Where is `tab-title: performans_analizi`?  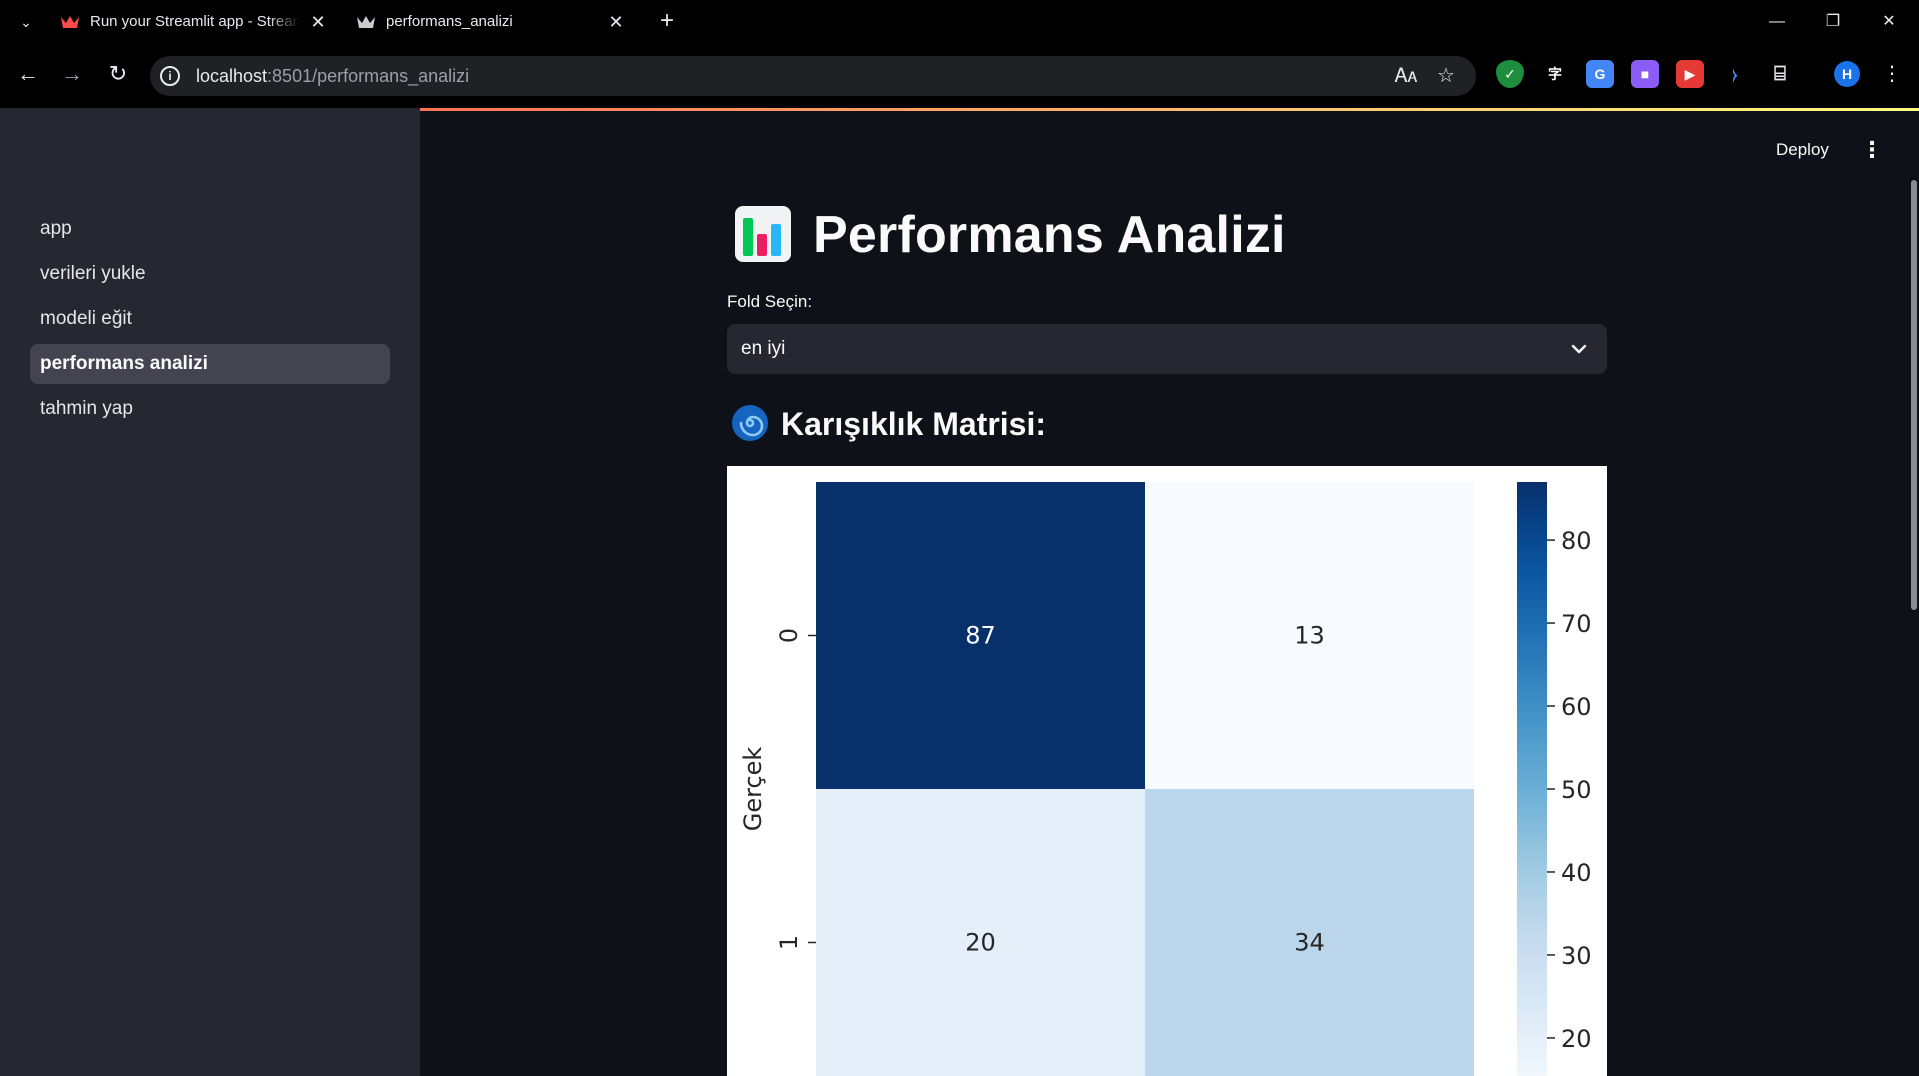 tab-title: performans_analizi is located at coordinates (449, 21).